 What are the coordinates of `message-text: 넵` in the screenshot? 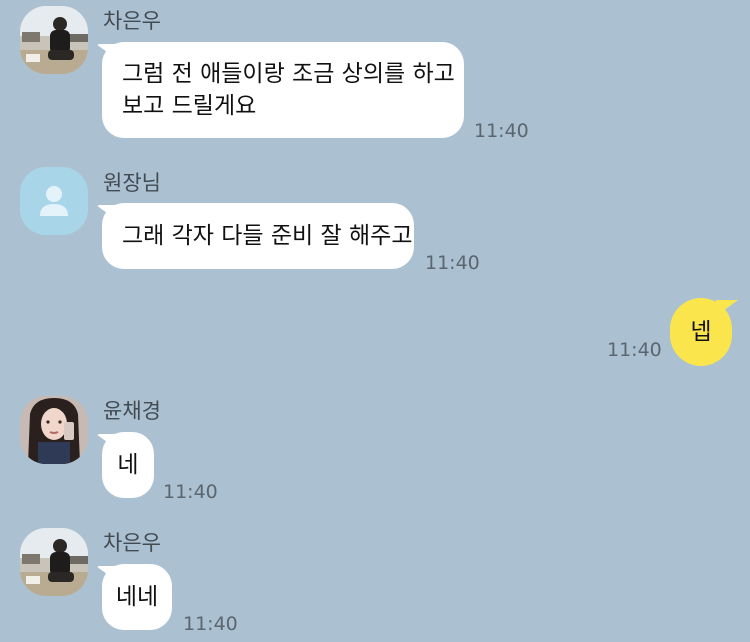 It's located at (701, 332).